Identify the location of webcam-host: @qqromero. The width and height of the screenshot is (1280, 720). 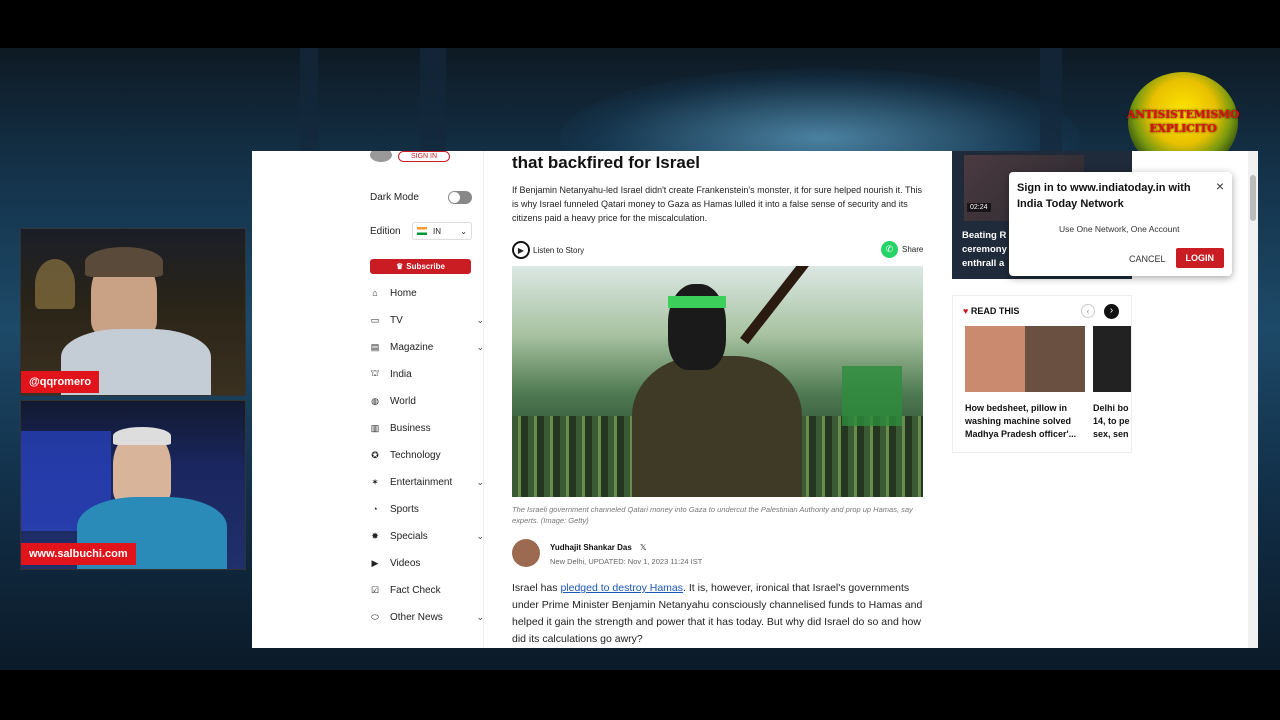
(133, 312).